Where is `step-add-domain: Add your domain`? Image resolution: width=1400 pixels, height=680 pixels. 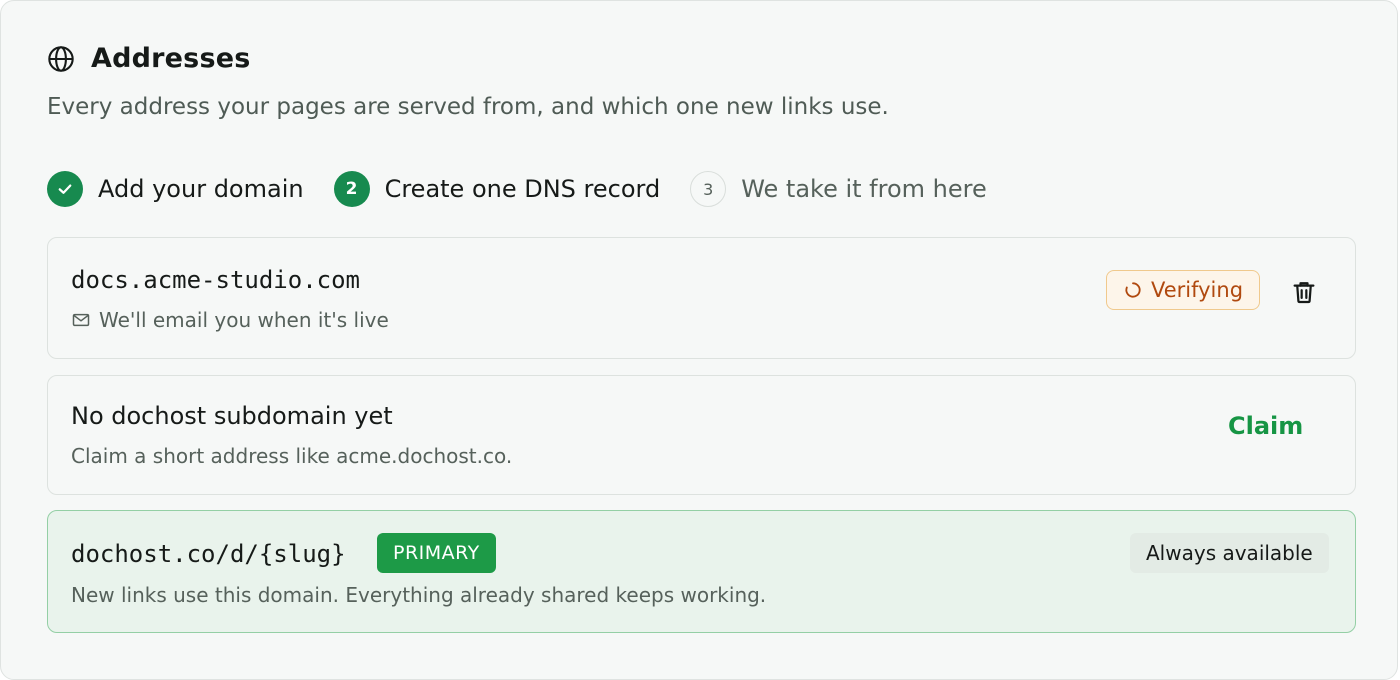
step-add-domain: Add your domain is located at coordinates (175, 189).